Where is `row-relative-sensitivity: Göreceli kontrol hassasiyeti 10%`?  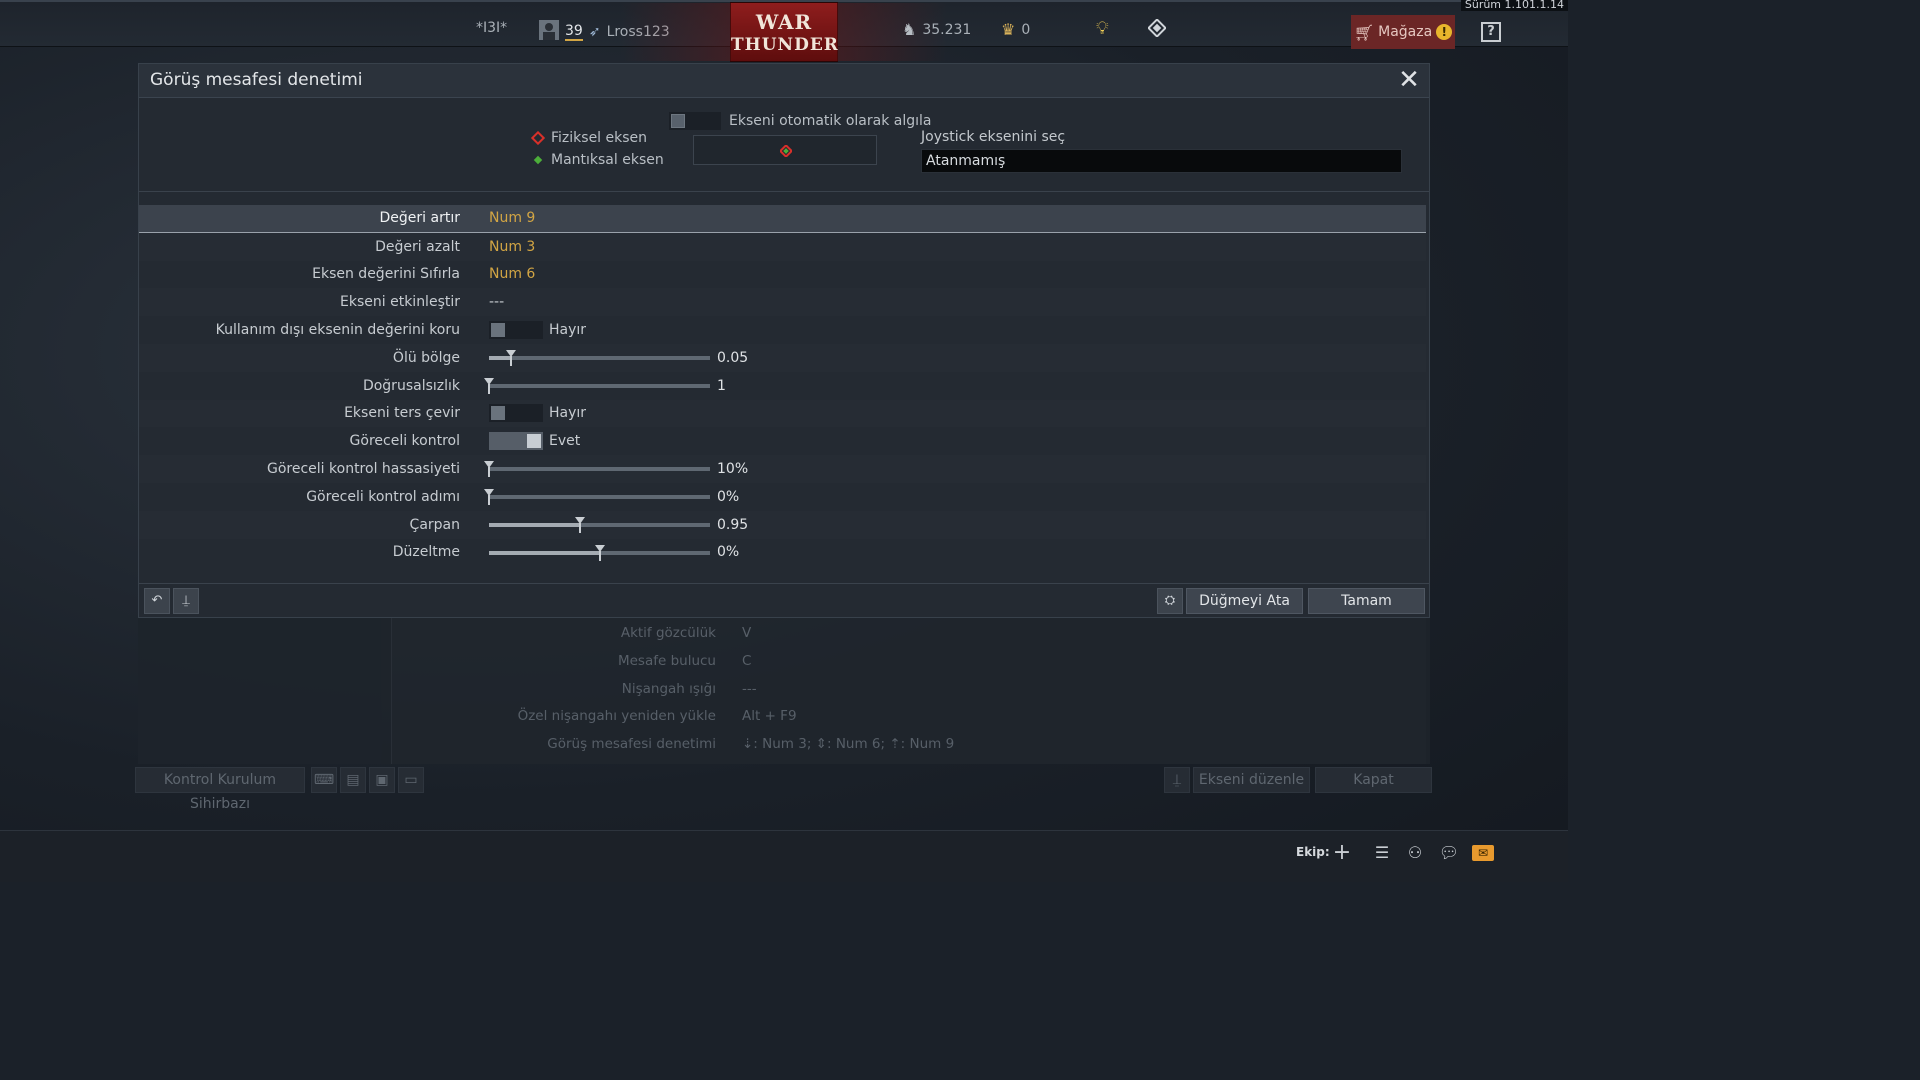
row-relative-sensitivity: Göreceli kontrol hassasiyeti 10% is located at coordinates (782, 469).